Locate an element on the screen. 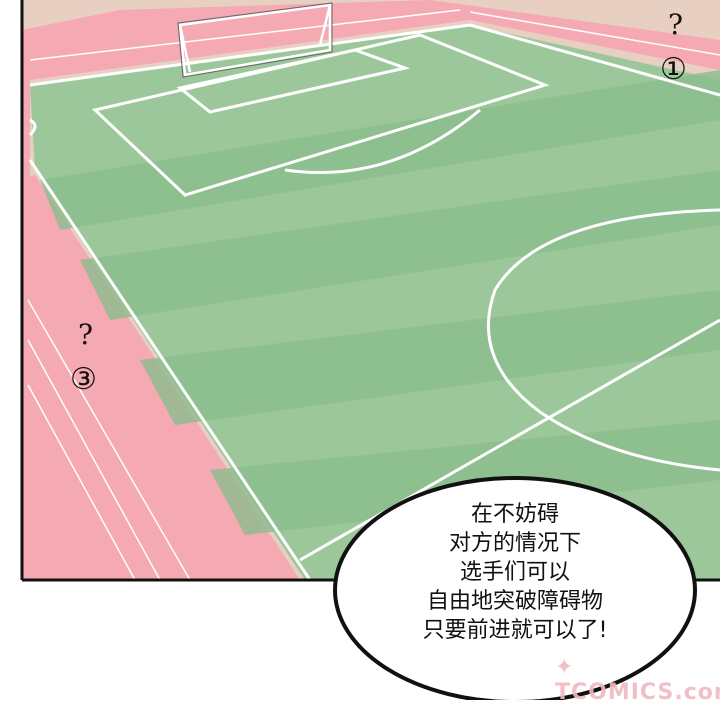 Image resolution: width=720 pixels, height=705 pixels. bubble-line: 只要前进就可以了! is located at coordinates (515, 630).